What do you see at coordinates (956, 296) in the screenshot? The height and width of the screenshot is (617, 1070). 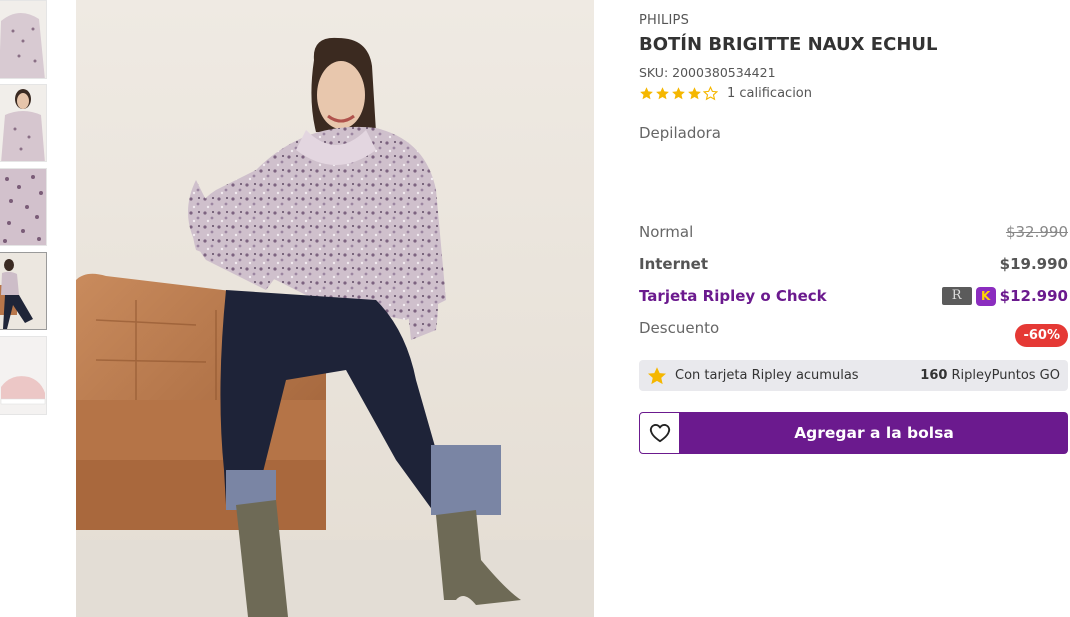 I see `ripley-card-icon: R` at bounding box center [956, 296].